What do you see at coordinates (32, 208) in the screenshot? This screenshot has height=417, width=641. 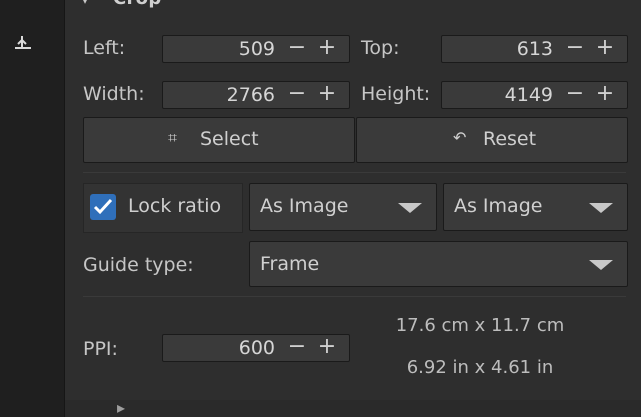 I see `left-toolbar` at bounding box center [32, 208].